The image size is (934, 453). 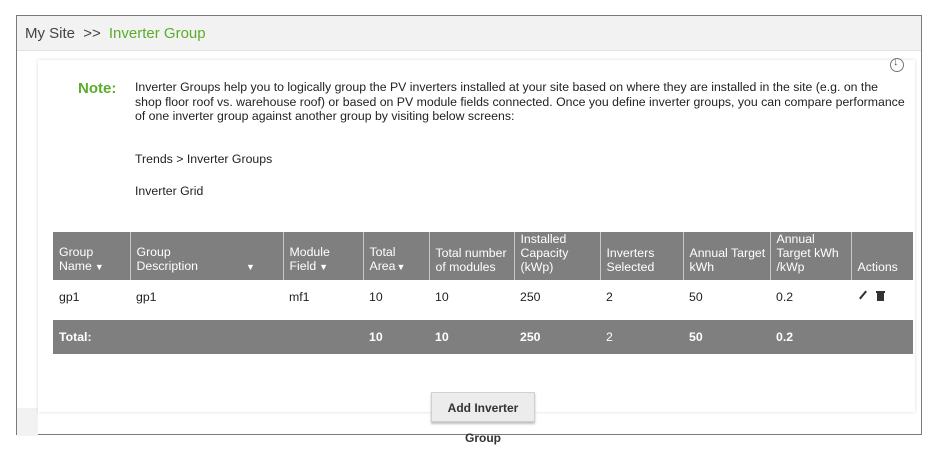 What do you see at coordinates (897, 64) in the screenshot?
I see `download-icon` at bounding box center [897, 64].